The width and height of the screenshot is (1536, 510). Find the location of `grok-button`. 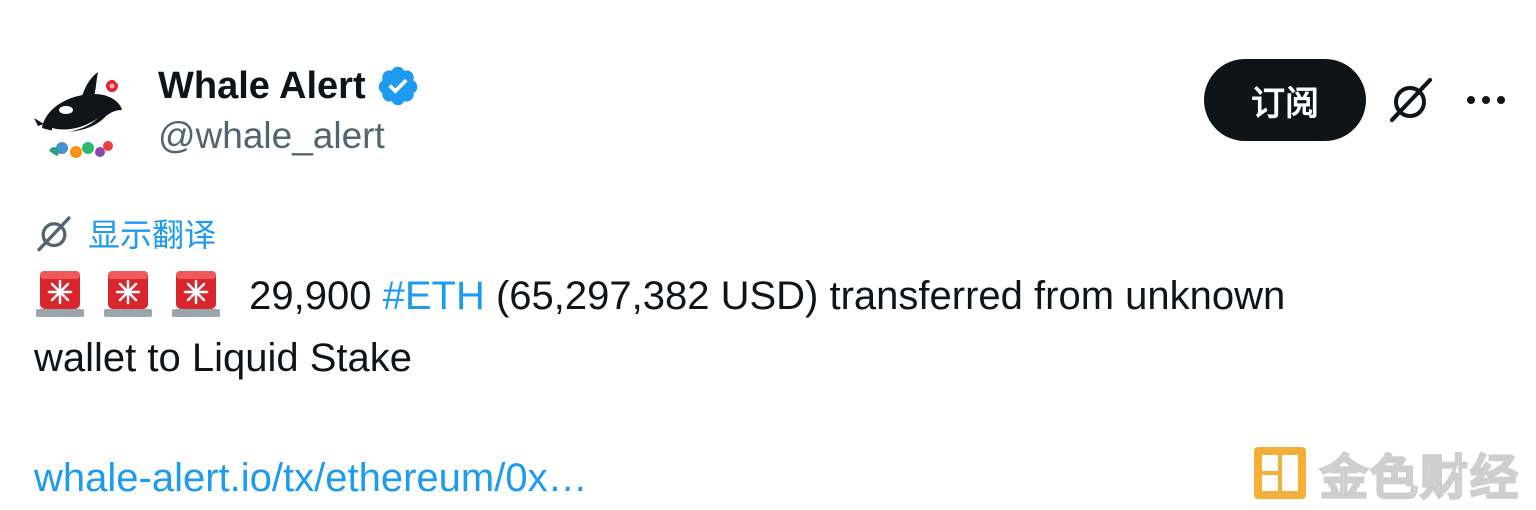

grok-button is located at coordinates (1410, 100).